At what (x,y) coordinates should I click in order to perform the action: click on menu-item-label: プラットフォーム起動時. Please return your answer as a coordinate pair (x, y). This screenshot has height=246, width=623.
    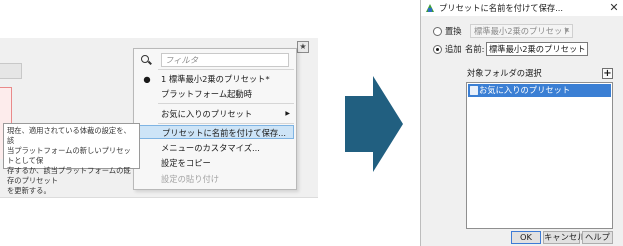
    Looking at the image, I should click on (207, 94).